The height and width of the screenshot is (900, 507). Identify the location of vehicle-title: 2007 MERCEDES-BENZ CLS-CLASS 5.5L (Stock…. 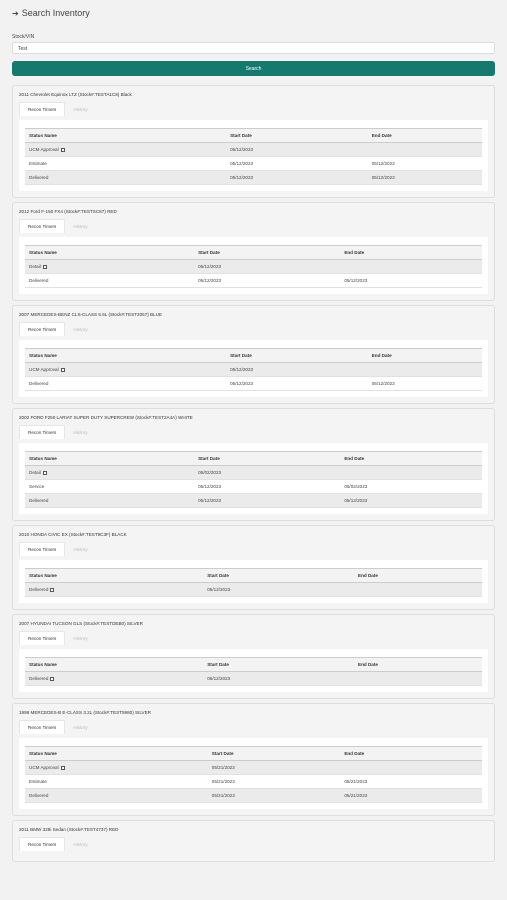
(91, 314).